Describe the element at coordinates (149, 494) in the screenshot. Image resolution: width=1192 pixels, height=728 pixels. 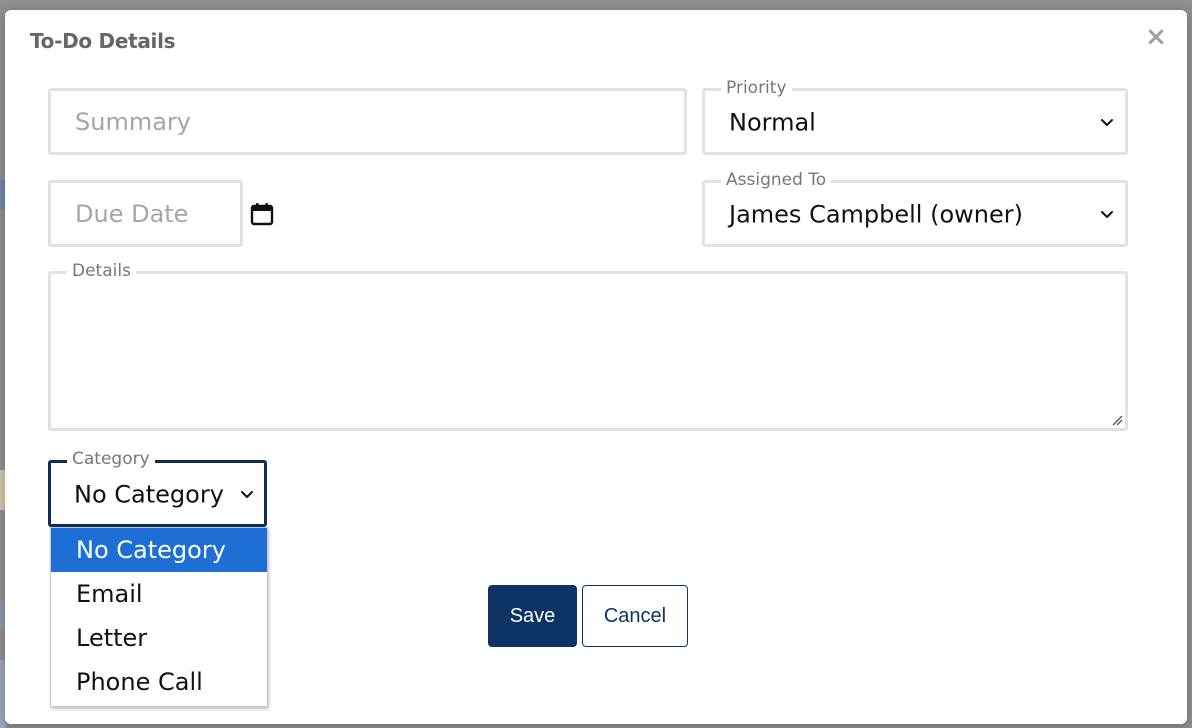
I see `category-value: No Category` at that location.